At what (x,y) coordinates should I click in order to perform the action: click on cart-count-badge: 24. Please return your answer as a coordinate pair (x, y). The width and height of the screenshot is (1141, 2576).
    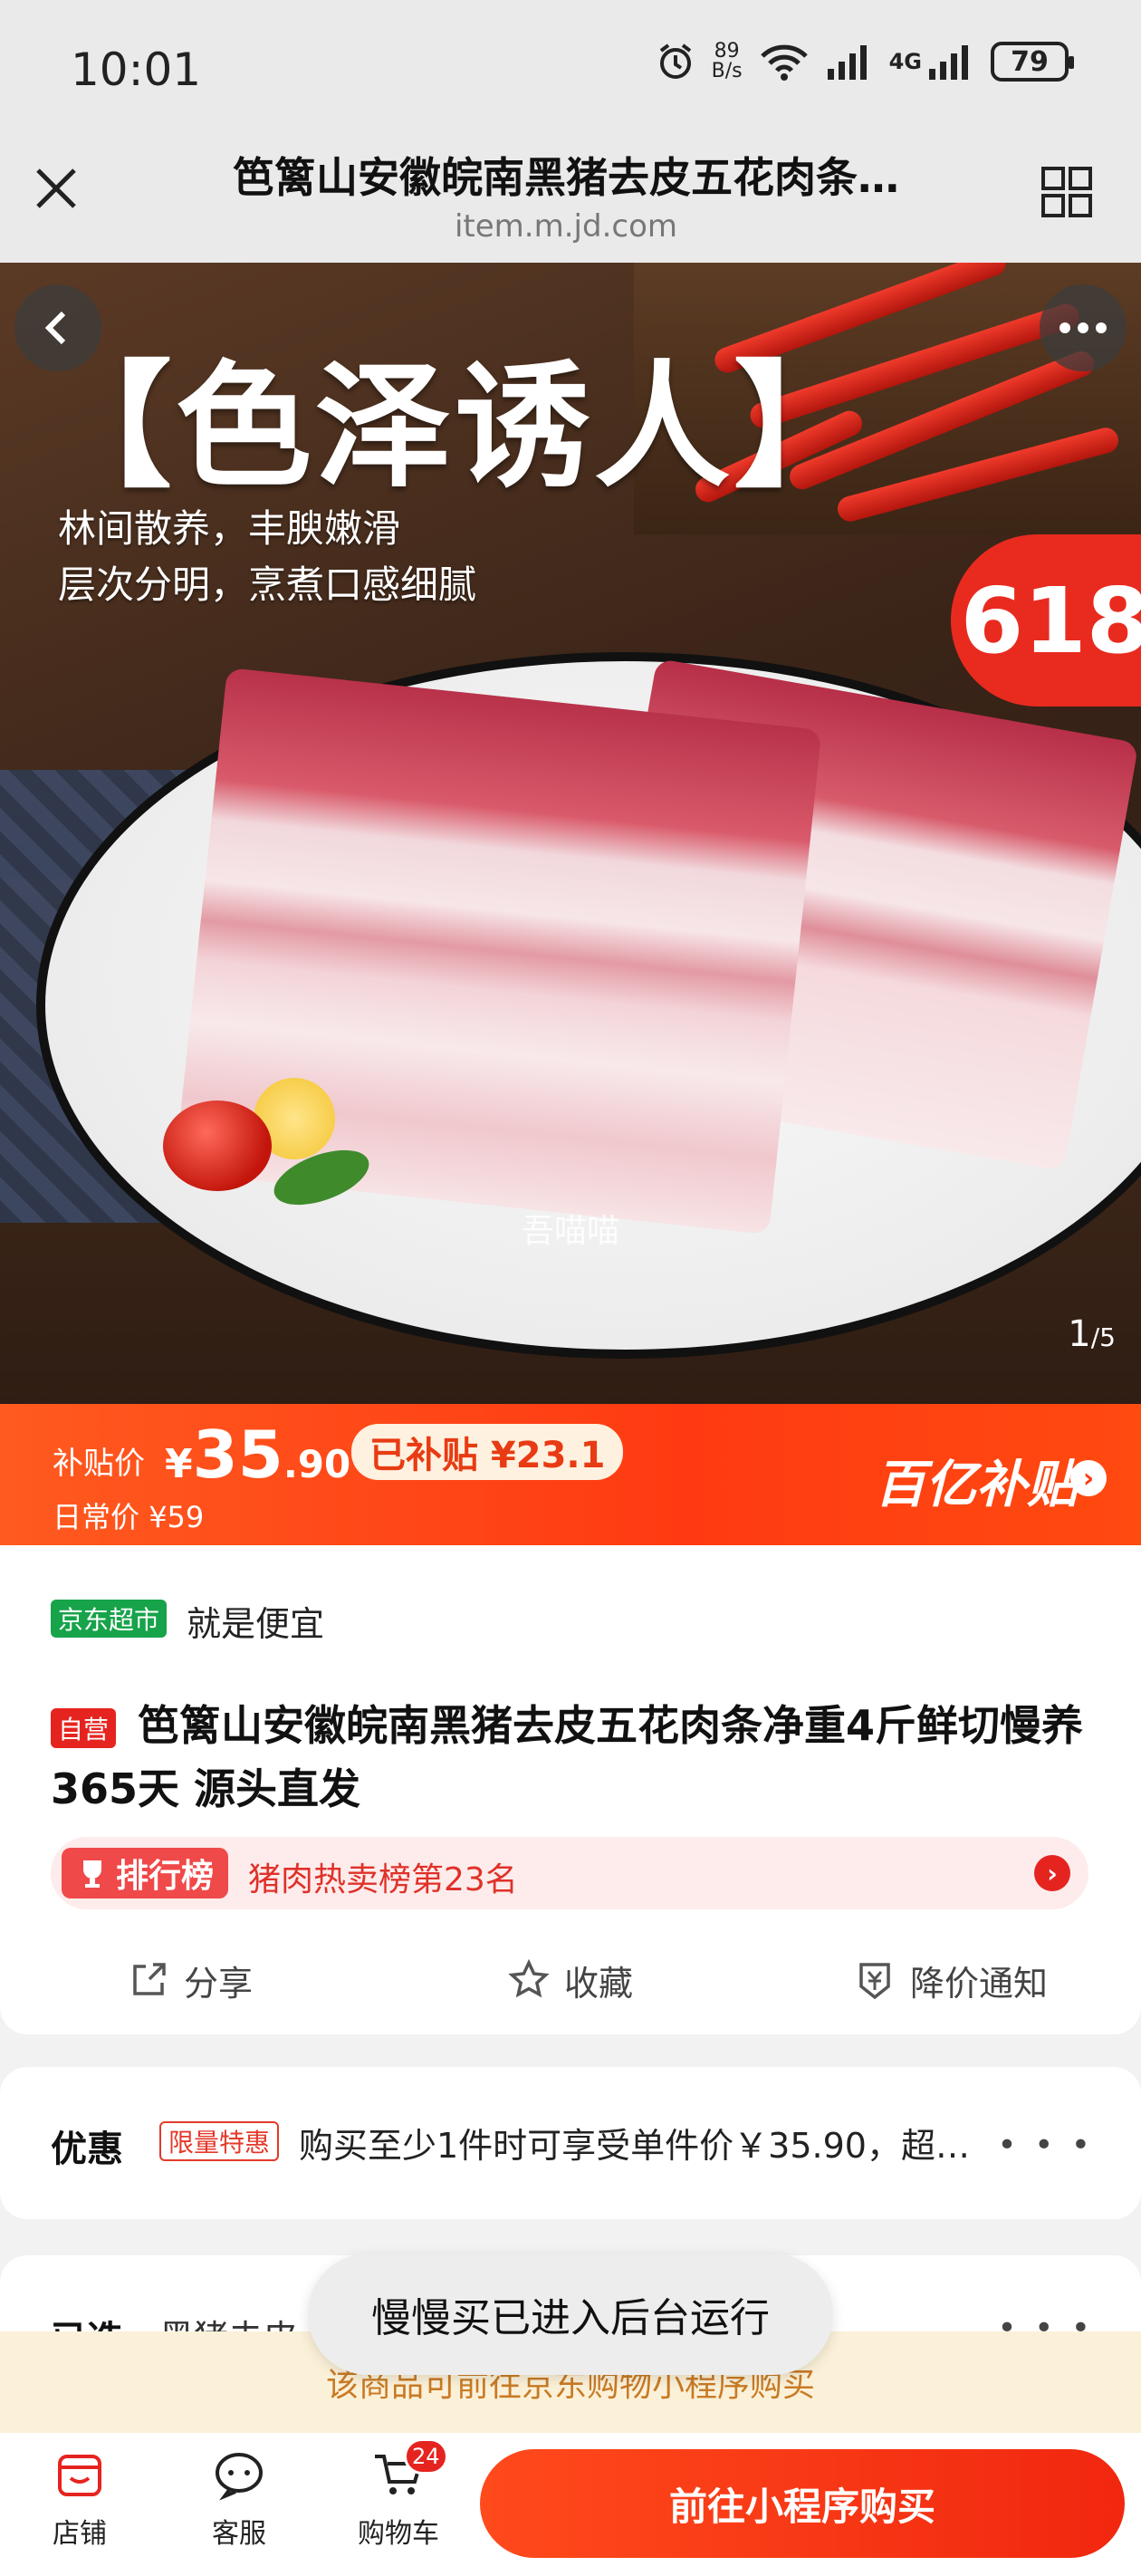
    Looking at the image, I should click on (426, 2456).